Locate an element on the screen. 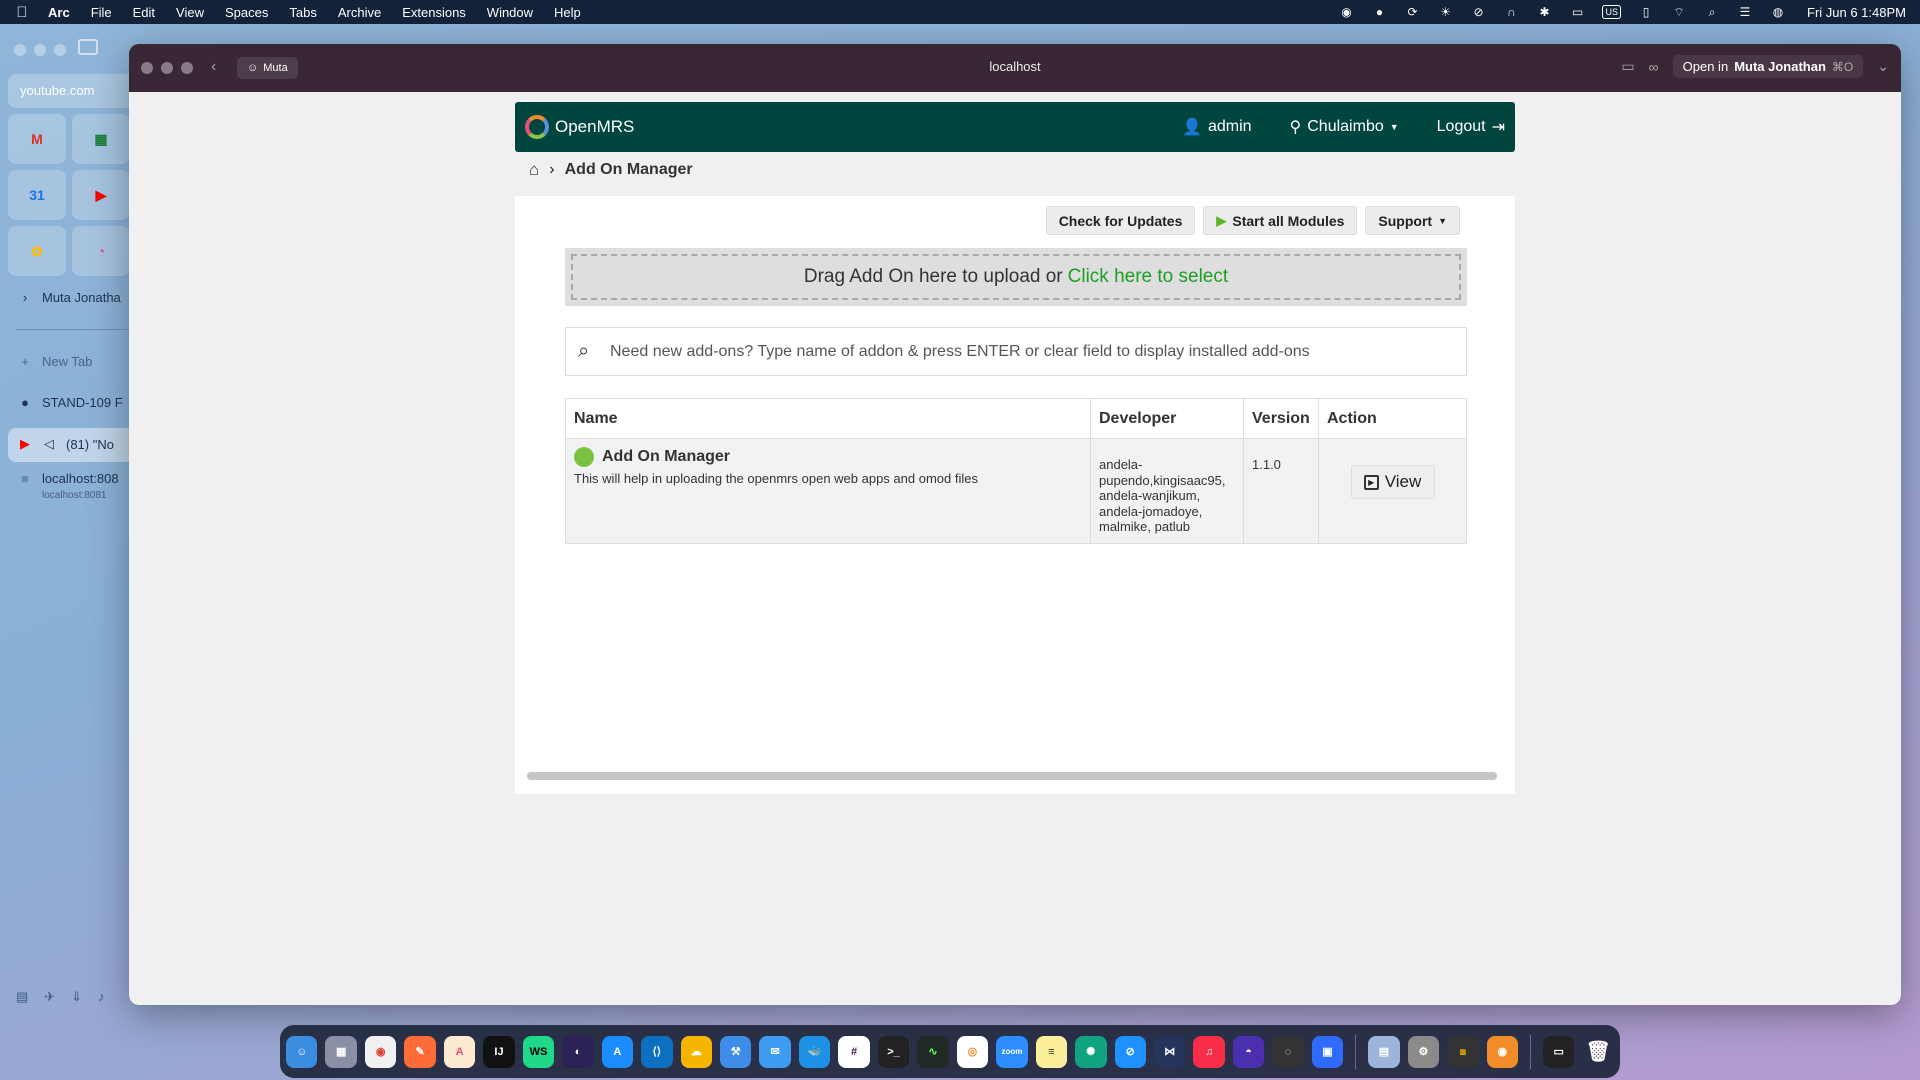 Image resolution: width=1920 pixels, height=1080 pixels. menu-tabs: Tabs is located at coordinates (302, 12).